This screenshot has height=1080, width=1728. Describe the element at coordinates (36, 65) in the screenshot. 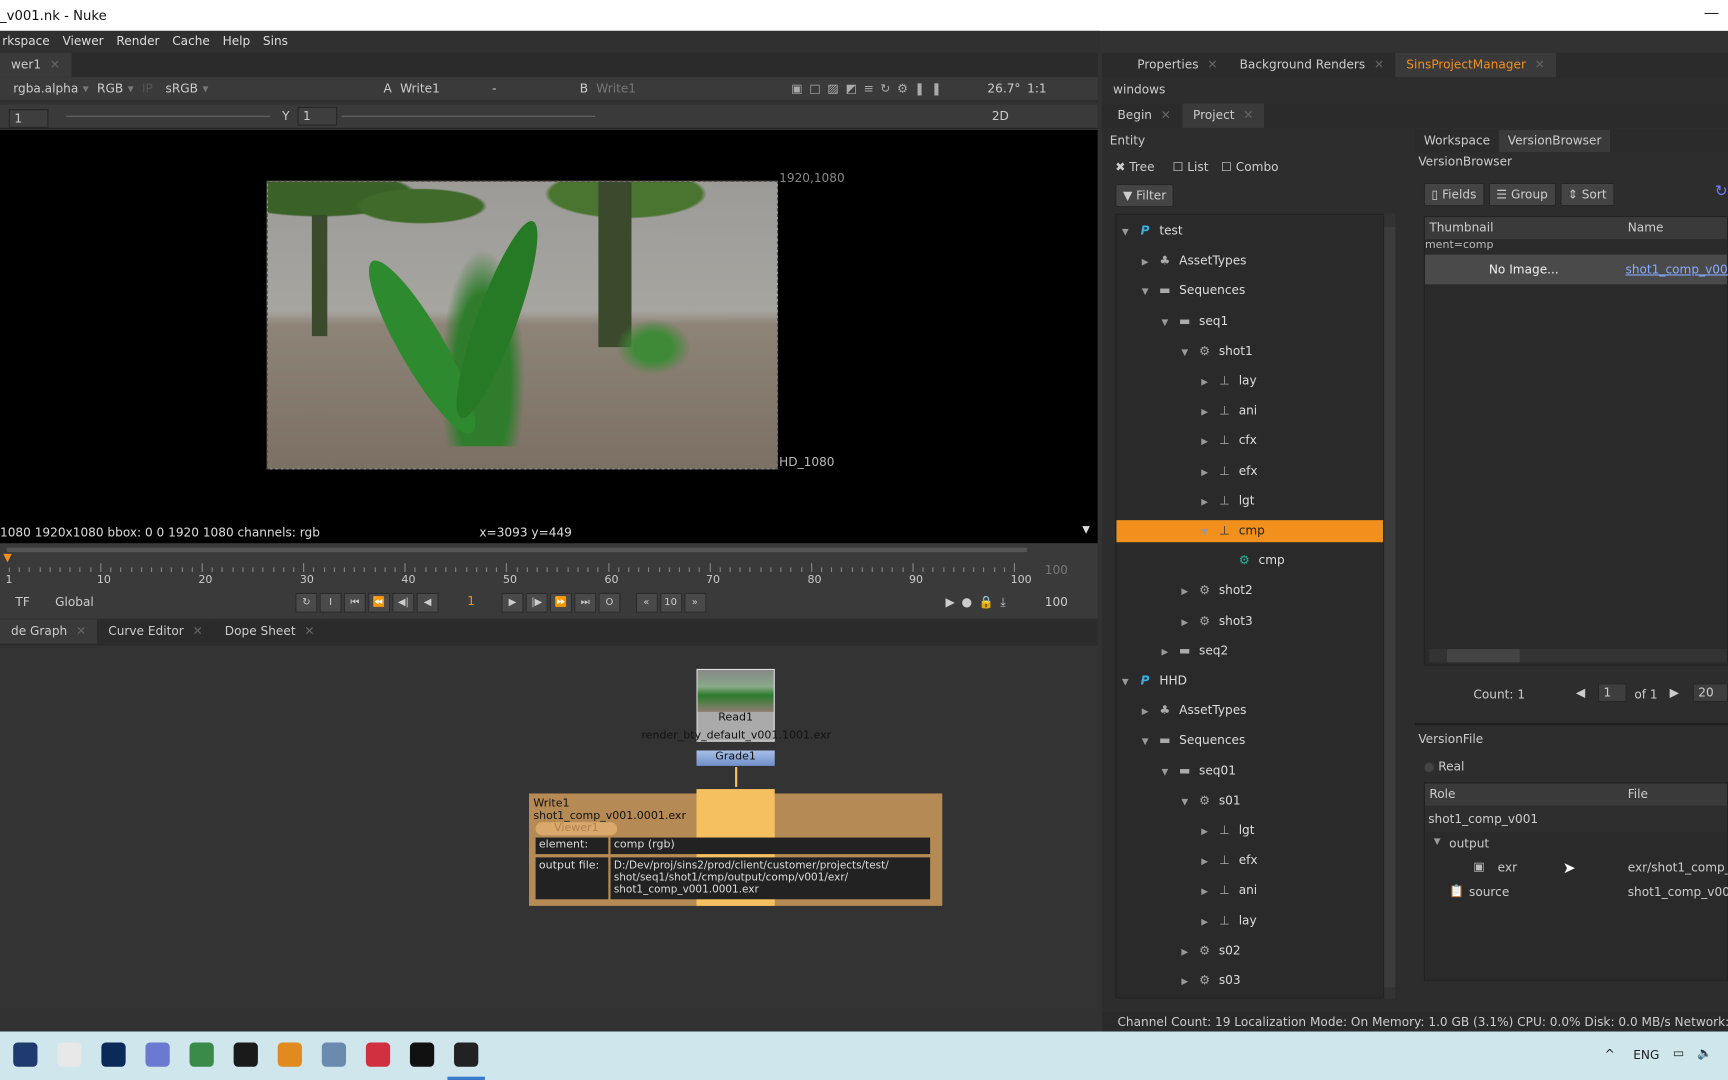

I see `tab-viewer1: wer1 ✕` at that location.